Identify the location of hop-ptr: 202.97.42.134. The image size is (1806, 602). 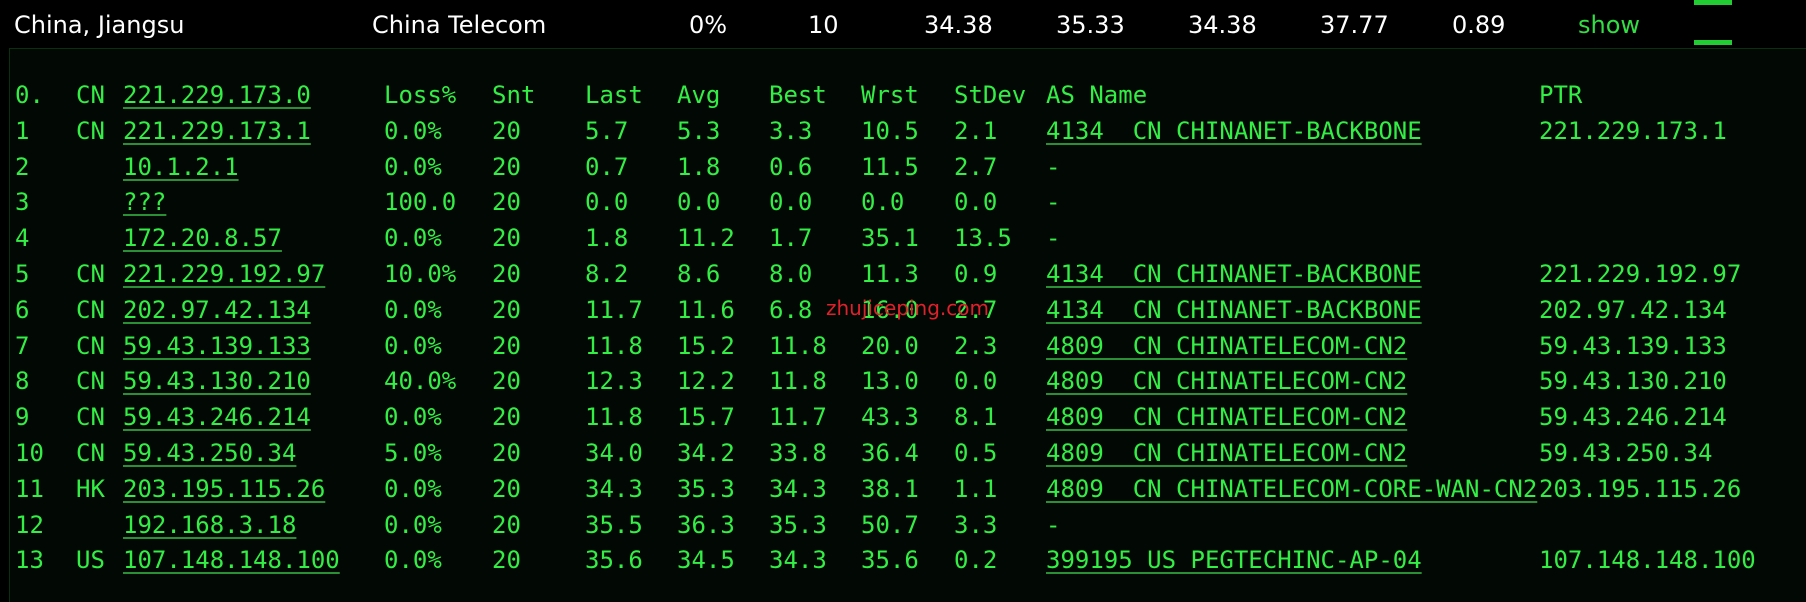
(1633, 309).